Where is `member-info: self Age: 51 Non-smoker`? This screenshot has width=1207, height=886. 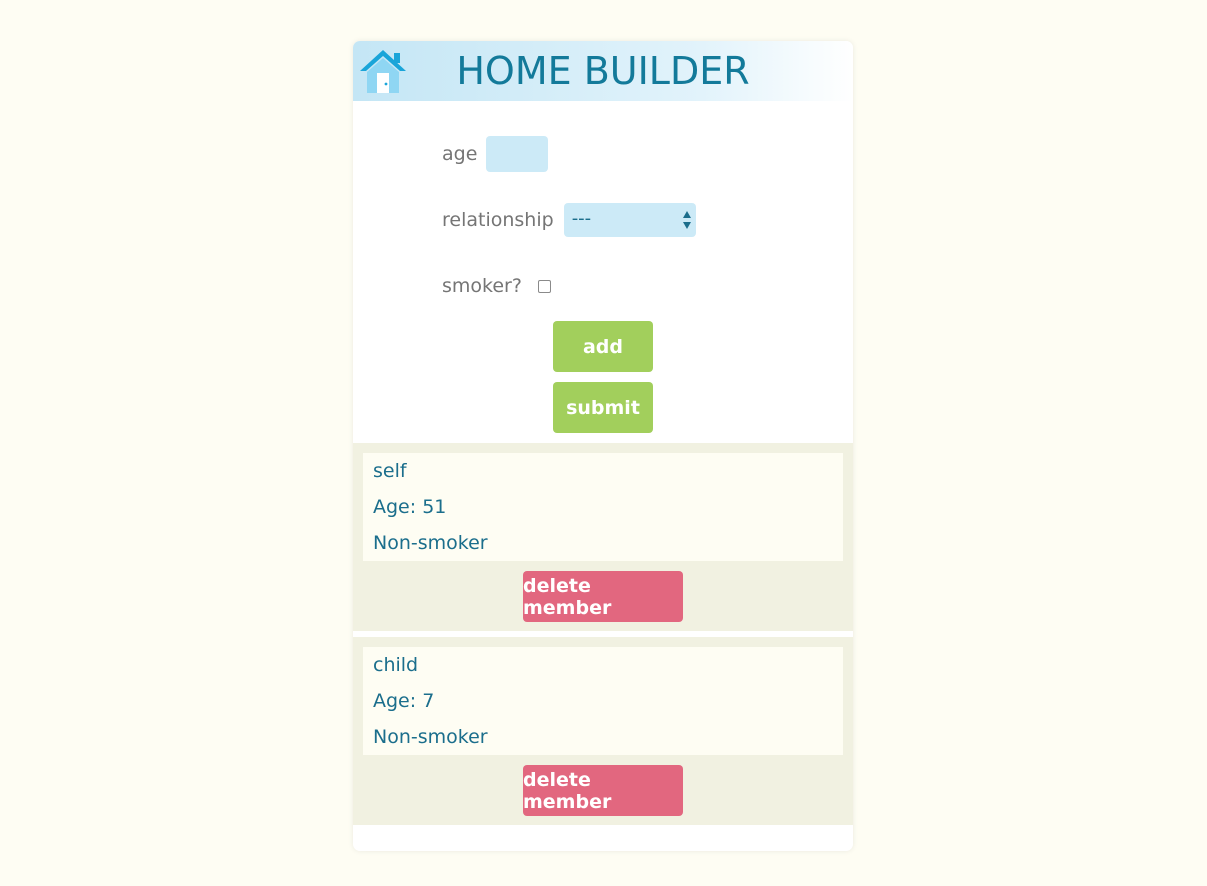 member-info: self Age: 51 Non-smoker is located at coordinates (603, 507).